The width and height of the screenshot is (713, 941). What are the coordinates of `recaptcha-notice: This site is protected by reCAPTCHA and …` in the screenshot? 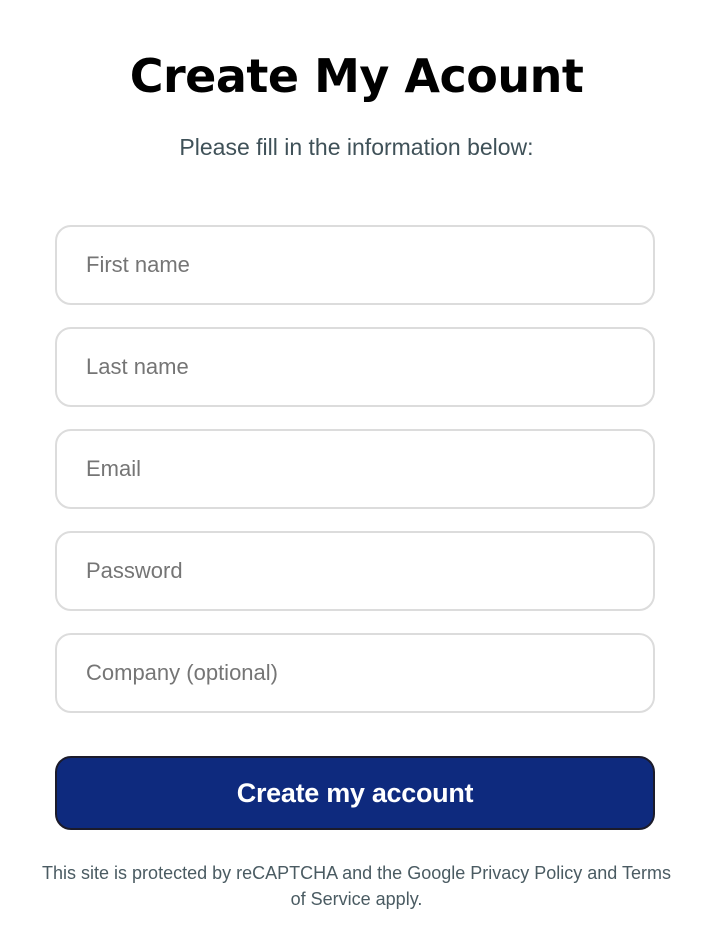 It's located at (356, 886).